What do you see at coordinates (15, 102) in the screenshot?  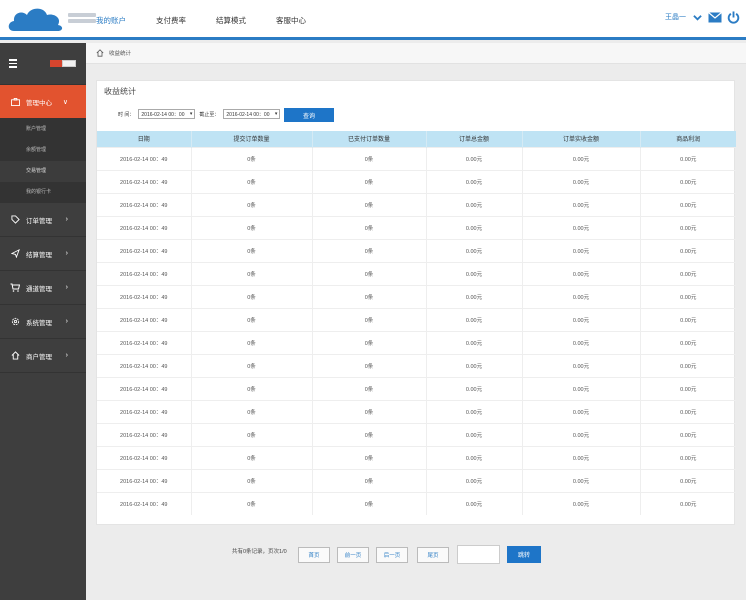 I see `briefcase-icon` at bounding box center [15, 102].